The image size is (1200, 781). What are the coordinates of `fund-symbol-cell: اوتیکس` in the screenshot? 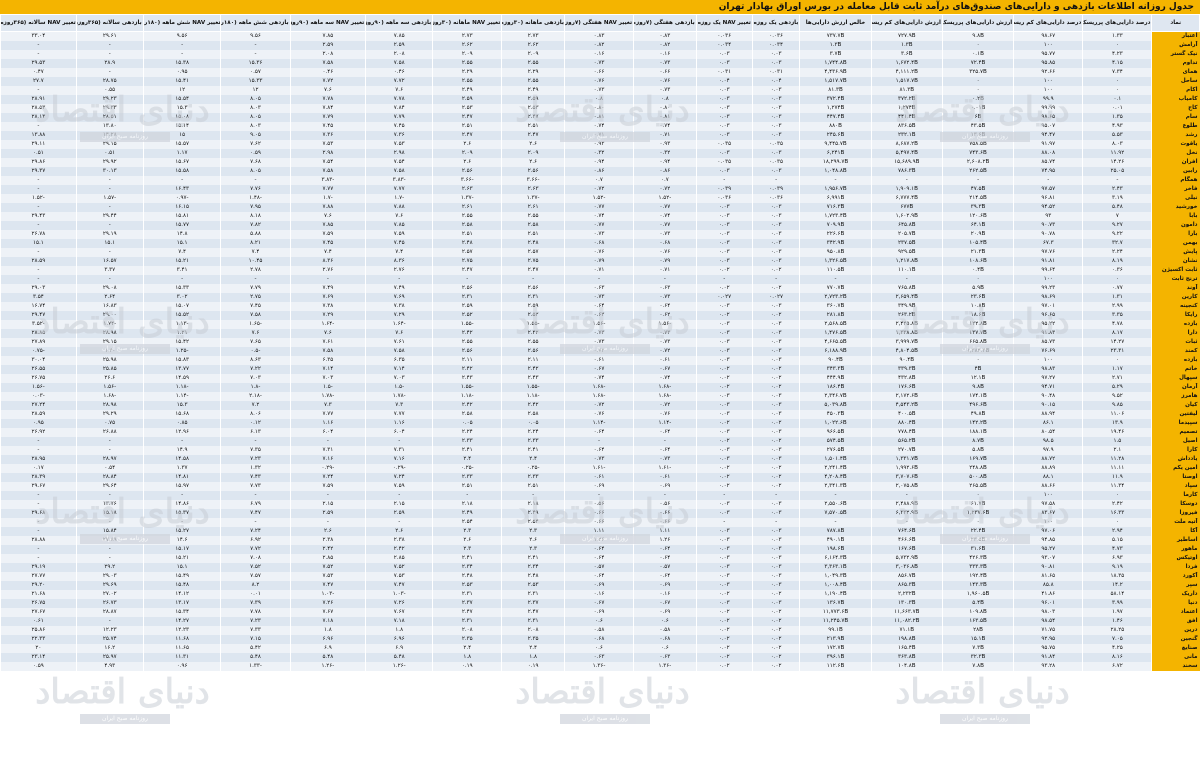 It's located at (1175, 558).